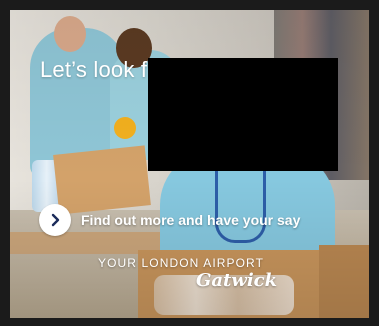 The image size is (379, 326). Describe the element at coordinates (190, 220) in the screenshot. I see `cta-label: Find out more and have your say` at that location.